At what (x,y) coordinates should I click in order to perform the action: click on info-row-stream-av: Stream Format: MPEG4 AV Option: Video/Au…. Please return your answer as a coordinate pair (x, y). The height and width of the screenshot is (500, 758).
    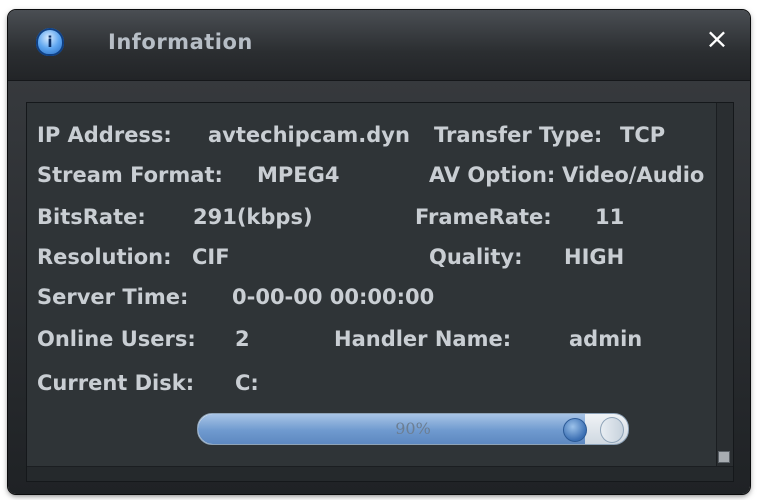
    Looking at the image, I should click on (372, 180).